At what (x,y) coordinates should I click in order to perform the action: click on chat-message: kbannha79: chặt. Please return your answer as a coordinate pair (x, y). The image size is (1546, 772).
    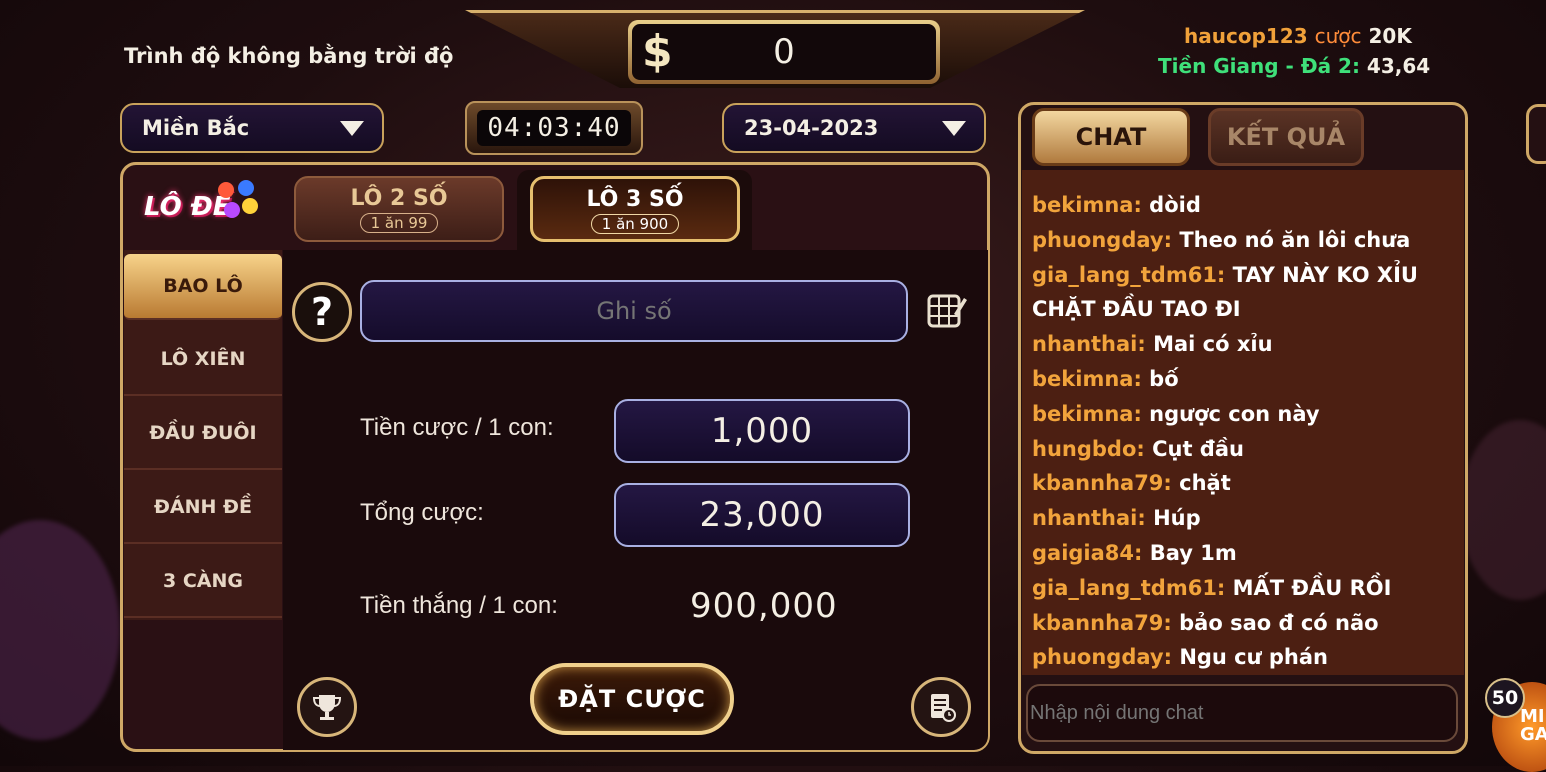
    Looking at the image, I should click on (1131, 483).